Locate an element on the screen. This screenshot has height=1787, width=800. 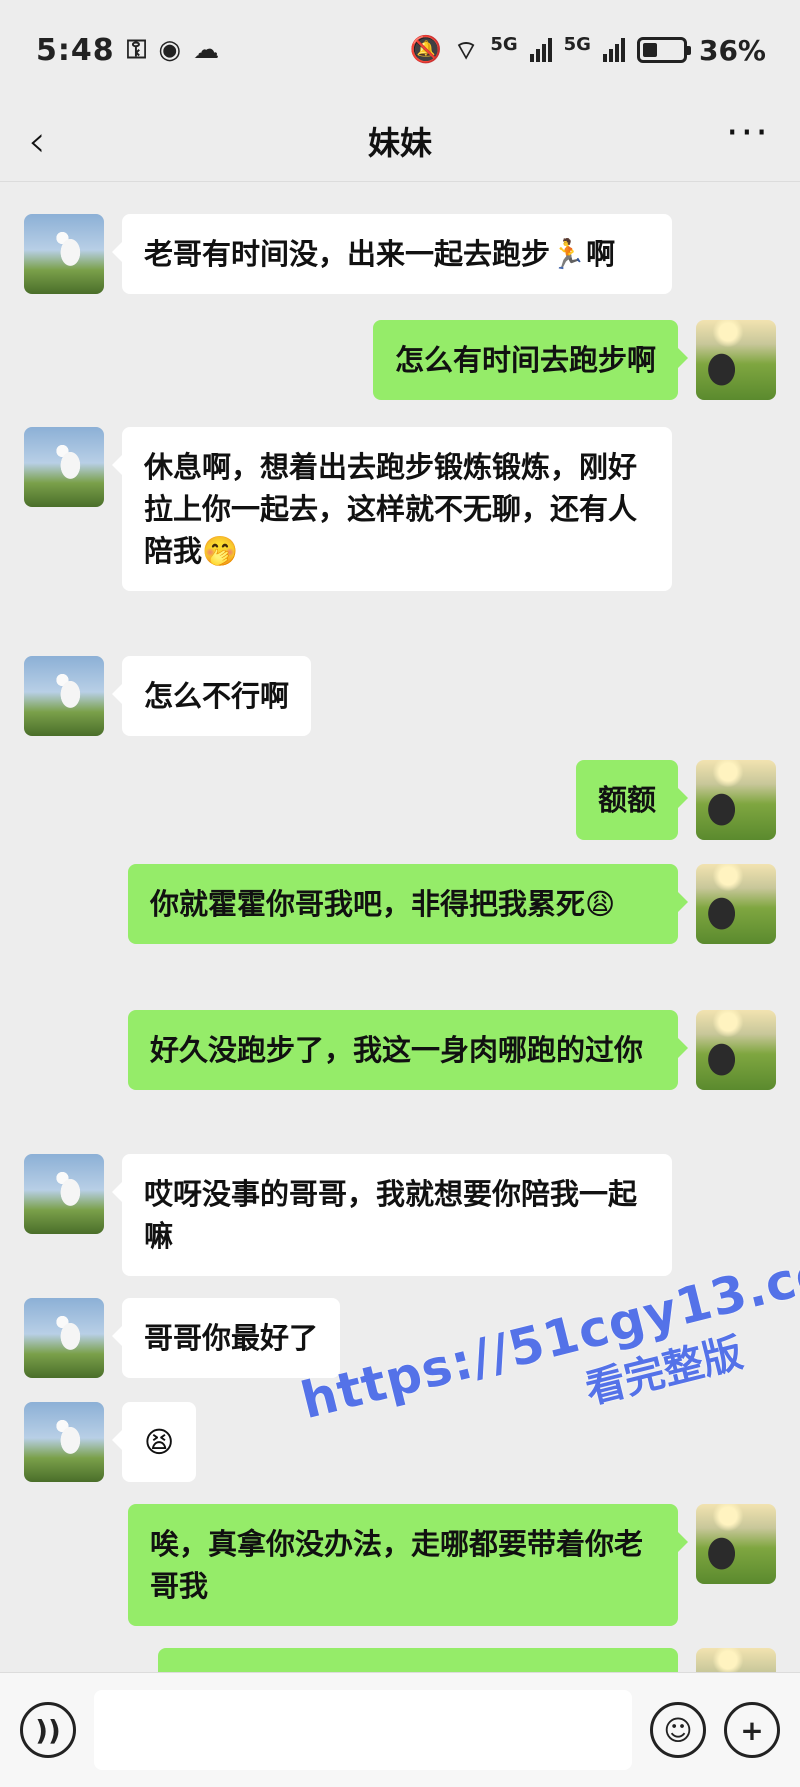
message-row: 你就霍霍你哥我吧，非得把我累死😩 is located at coordinates (452, 904).